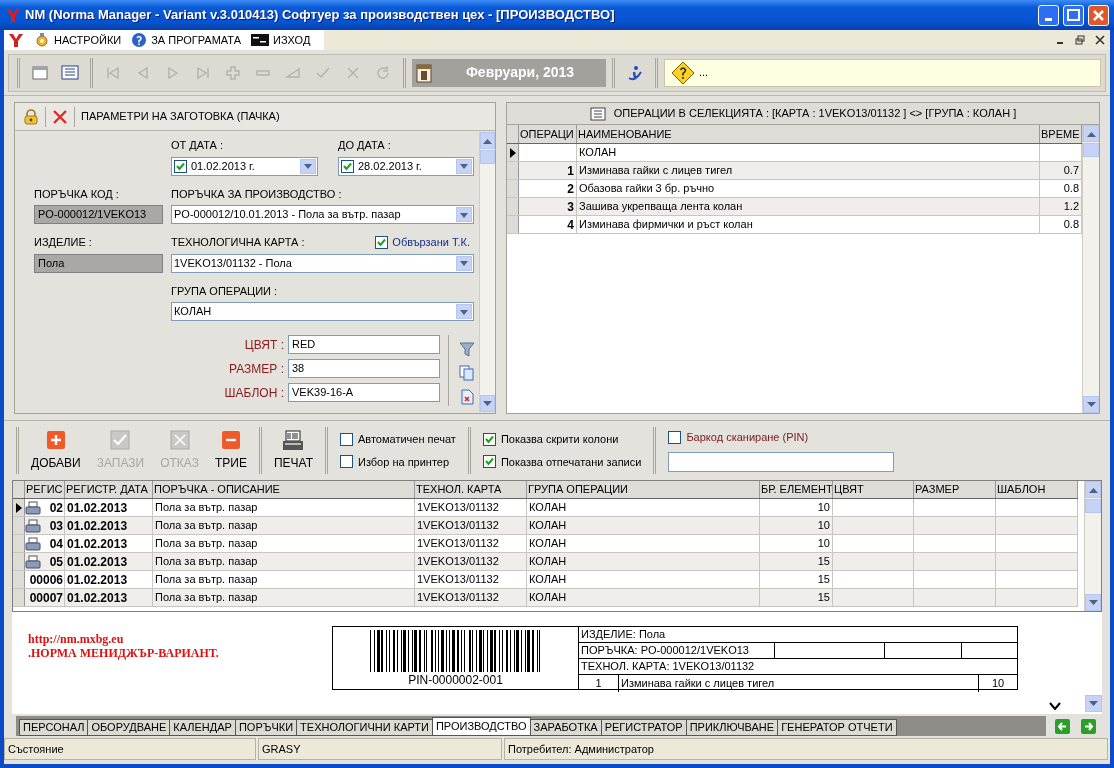 Image resolution: width=1114 pixels, height=768 pixels. What do you see at coordinates (837, 727) in the screenshot?
I see `tab: ГЕНЕРАТОР ОТЧЕТИ` at bounding box center [837, 727].